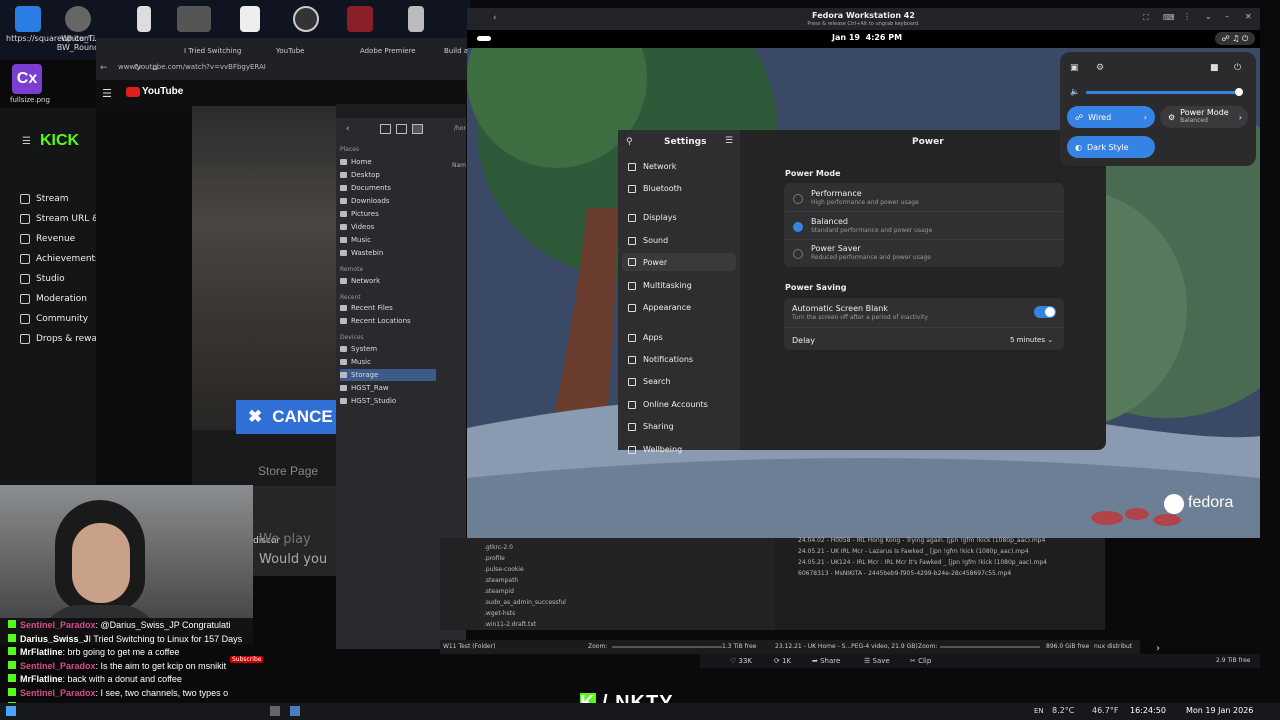 The image size is (1280, 720). What do you see at coordinates (1187, 16) in the screenshot?
I see `more-icon: ⋮` at bounding box center [1187, 16].